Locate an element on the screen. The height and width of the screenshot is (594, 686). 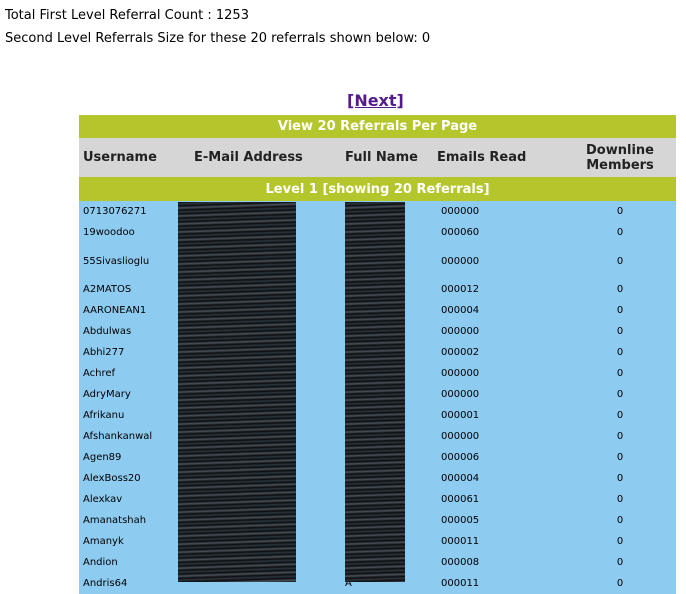
col-header-downline: Downline Members is located at coordinates (620, 157).